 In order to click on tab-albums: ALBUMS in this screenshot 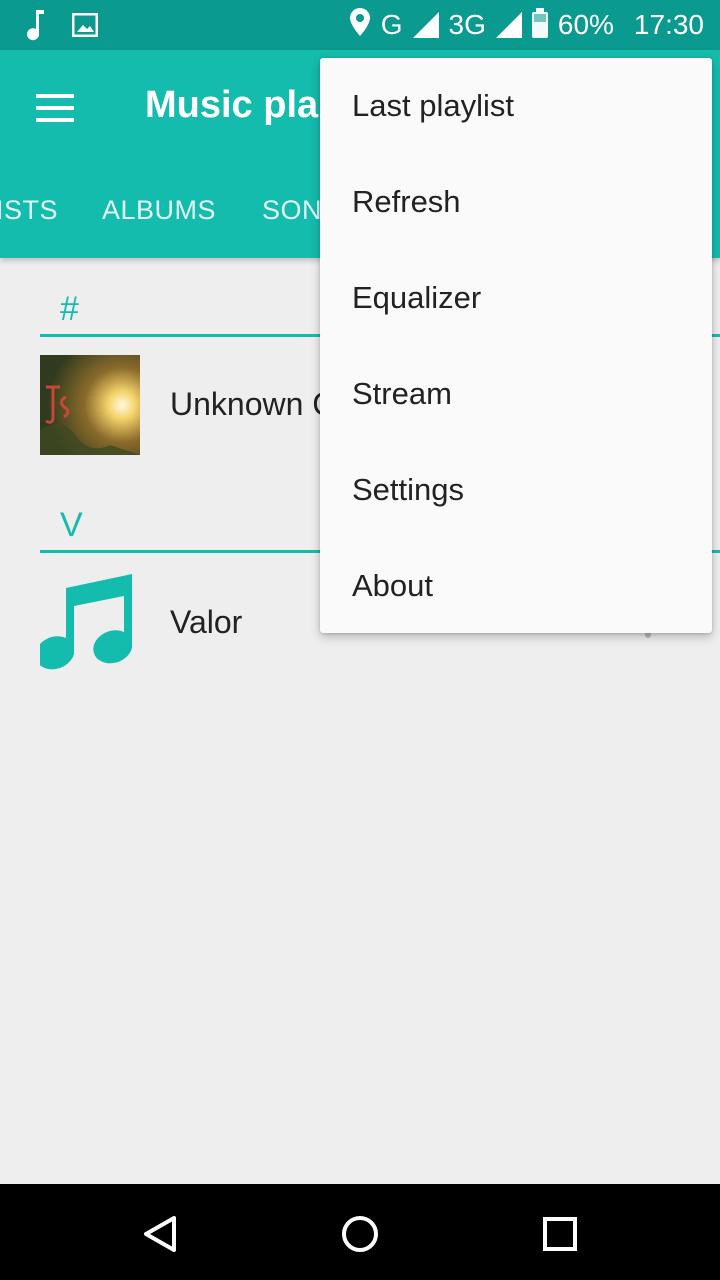, I will do `click(159, 210)`.